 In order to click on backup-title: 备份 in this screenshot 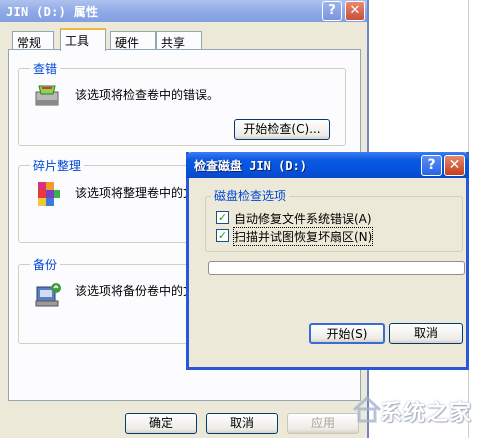, I will do `click(45, 264)`.